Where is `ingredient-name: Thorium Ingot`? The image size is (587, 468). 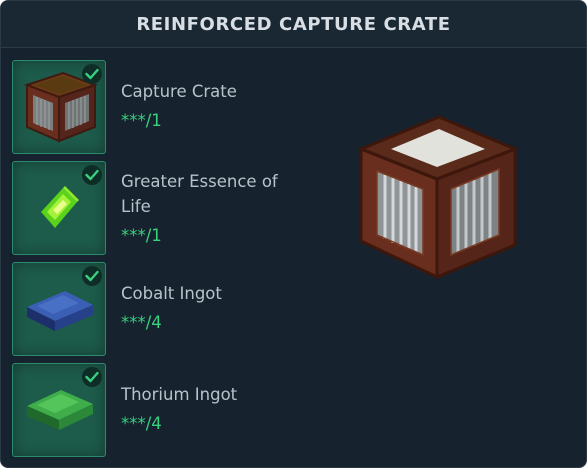 ingredient-name: Thorium Ingot is located at coordinates (179, 394).